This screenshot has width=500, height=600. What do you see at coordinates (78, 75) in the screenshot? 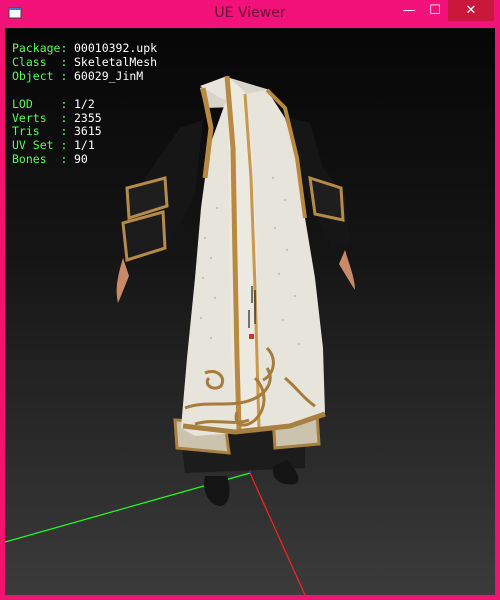
I see `info-object: Object :60029_JinM` at bounding box center [78, 75].